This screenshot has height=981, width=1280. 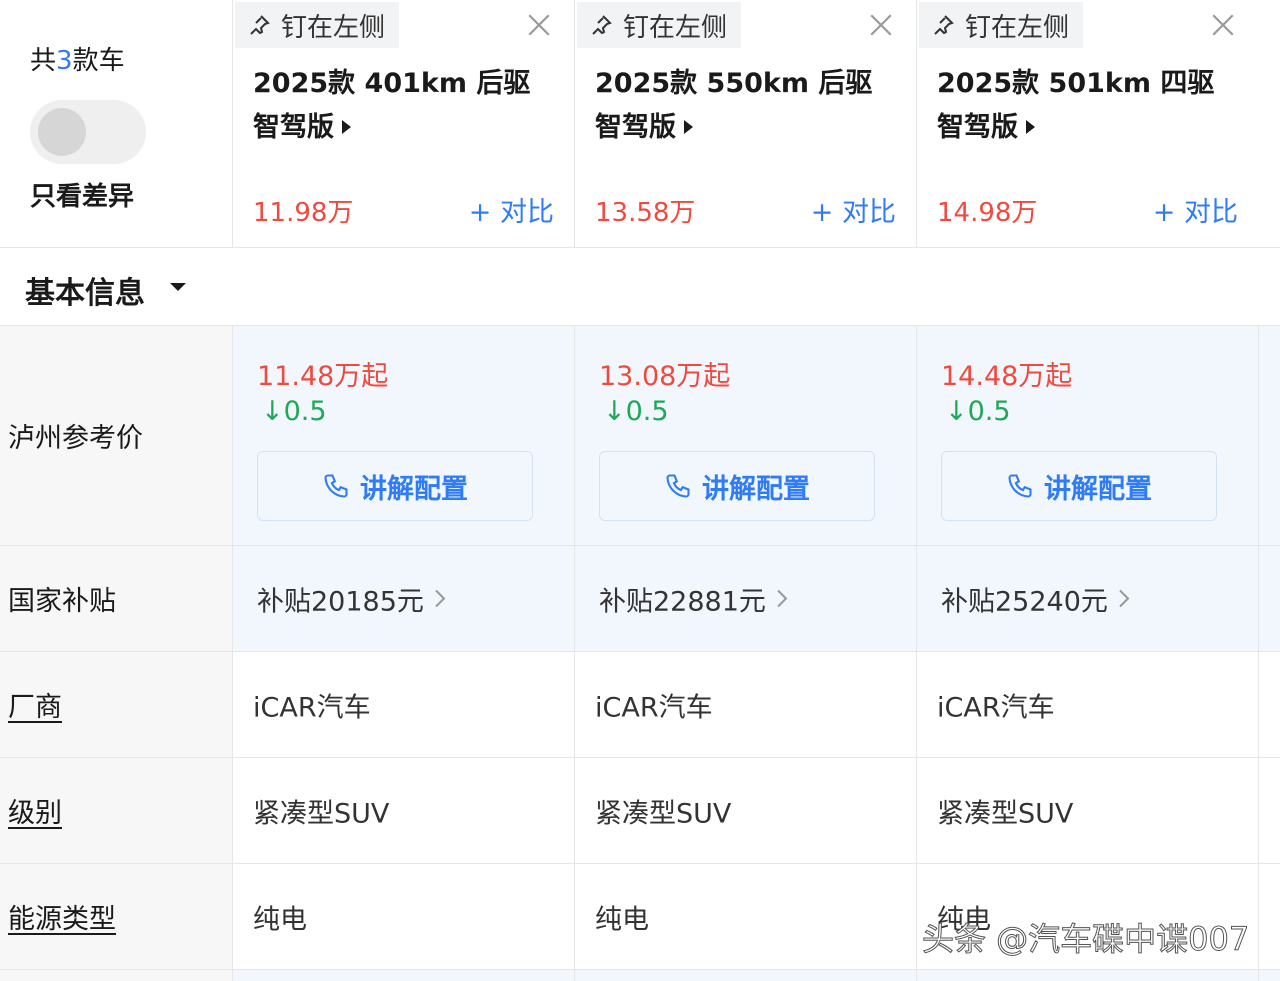 I want to click on row-next-partial, so click(x=640, y=975).